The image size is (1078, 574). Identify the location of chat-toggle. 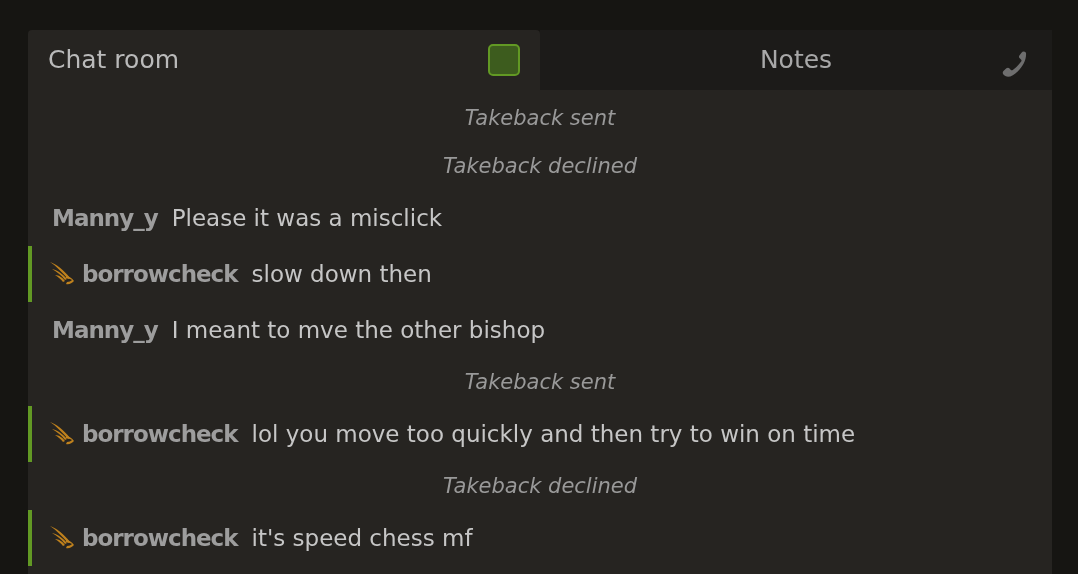
(504, 60).